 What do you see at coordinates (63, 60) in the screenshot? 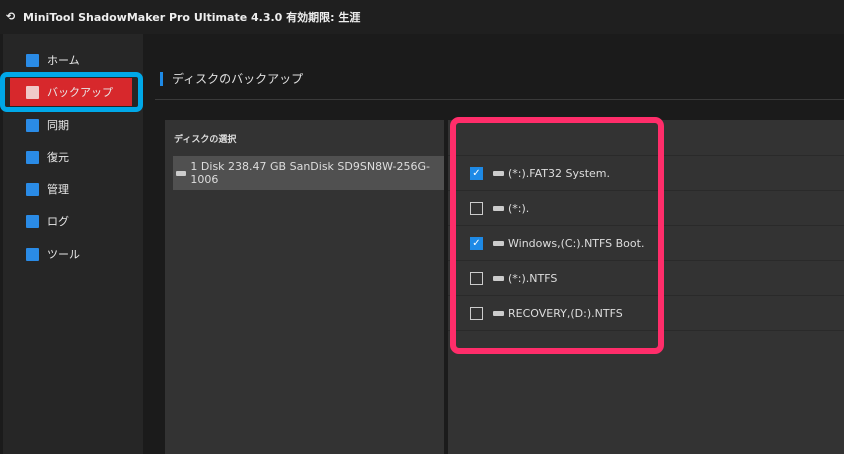
I see `sidebar-item-label: ホーム` at bounding box center [63, 60].